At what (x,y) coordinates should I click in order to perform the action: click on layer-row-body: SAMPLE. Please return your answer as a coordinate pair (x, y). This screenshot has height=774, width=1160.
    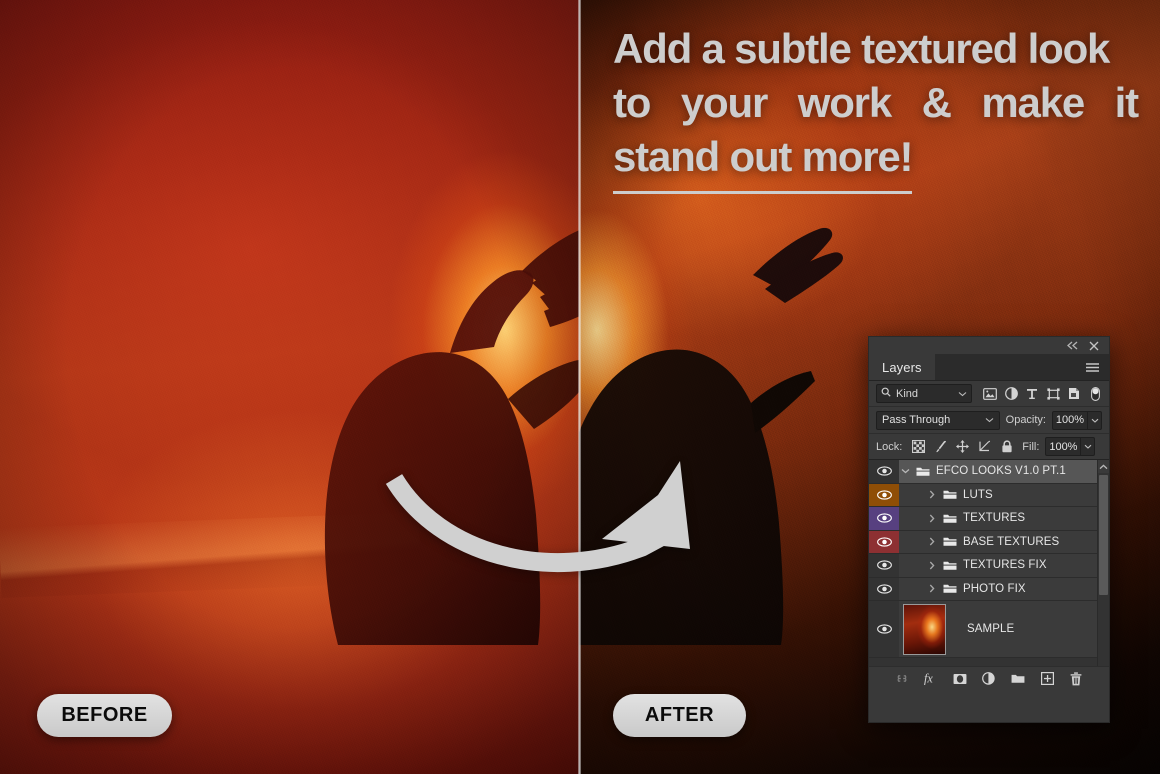
    Looking at the image, I should click on (1004, 629).